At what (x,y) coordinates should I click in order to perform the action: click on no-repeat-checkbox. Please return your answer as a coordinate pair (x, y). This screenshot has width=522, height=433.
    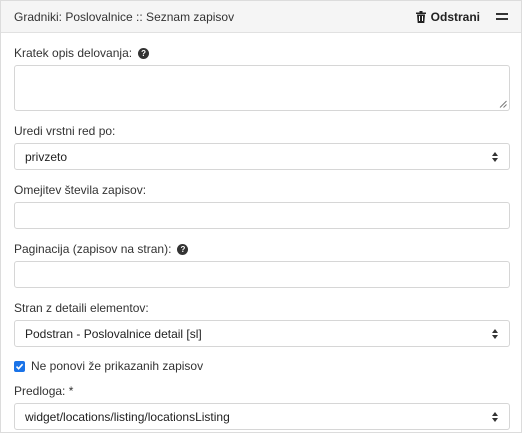
    Looking at the image, I should click on (19, 366).